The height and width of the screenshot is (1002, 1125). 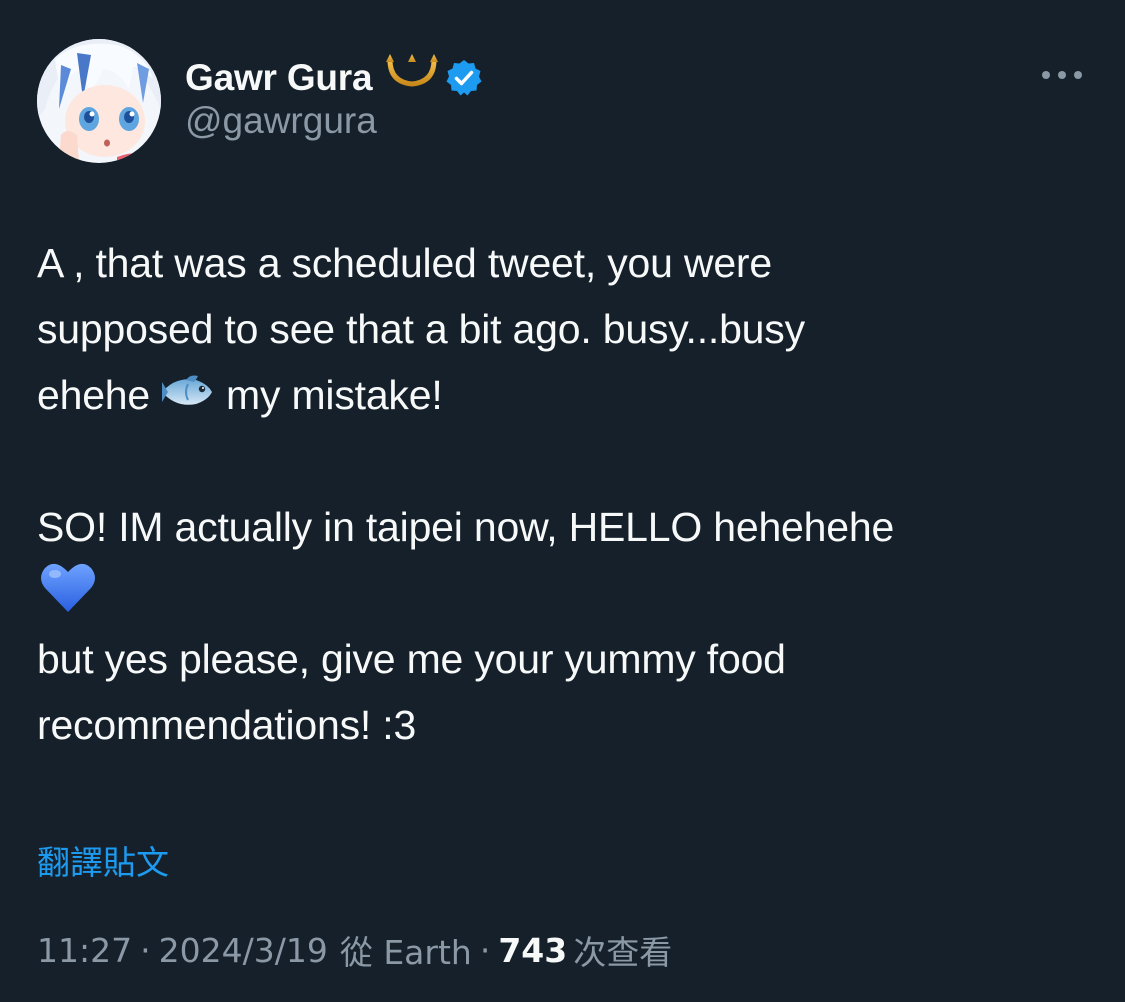 What do you see at coordinates (243, 950) in the screenshot?
I see `timestamp-date: 2024/3/19` at bounding box center [243, 950].